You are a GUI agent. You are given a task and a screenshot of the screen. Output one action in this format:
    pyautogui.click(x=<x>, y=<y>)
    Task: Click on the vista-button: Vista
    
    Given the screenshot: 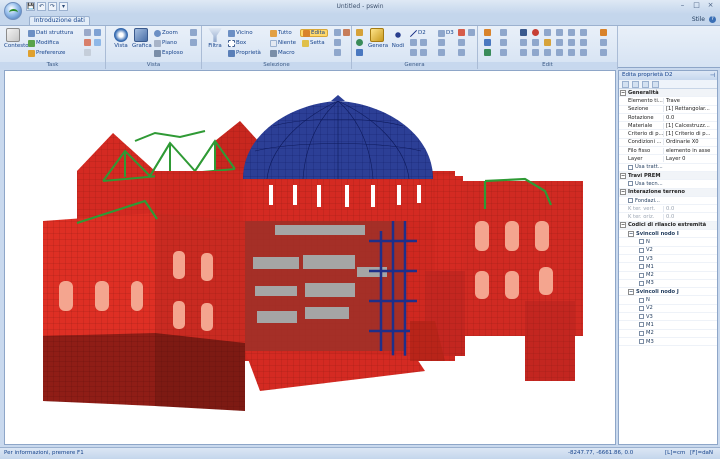 What is the action you would take?
    pyautogui.click(x=121, y=38)
    